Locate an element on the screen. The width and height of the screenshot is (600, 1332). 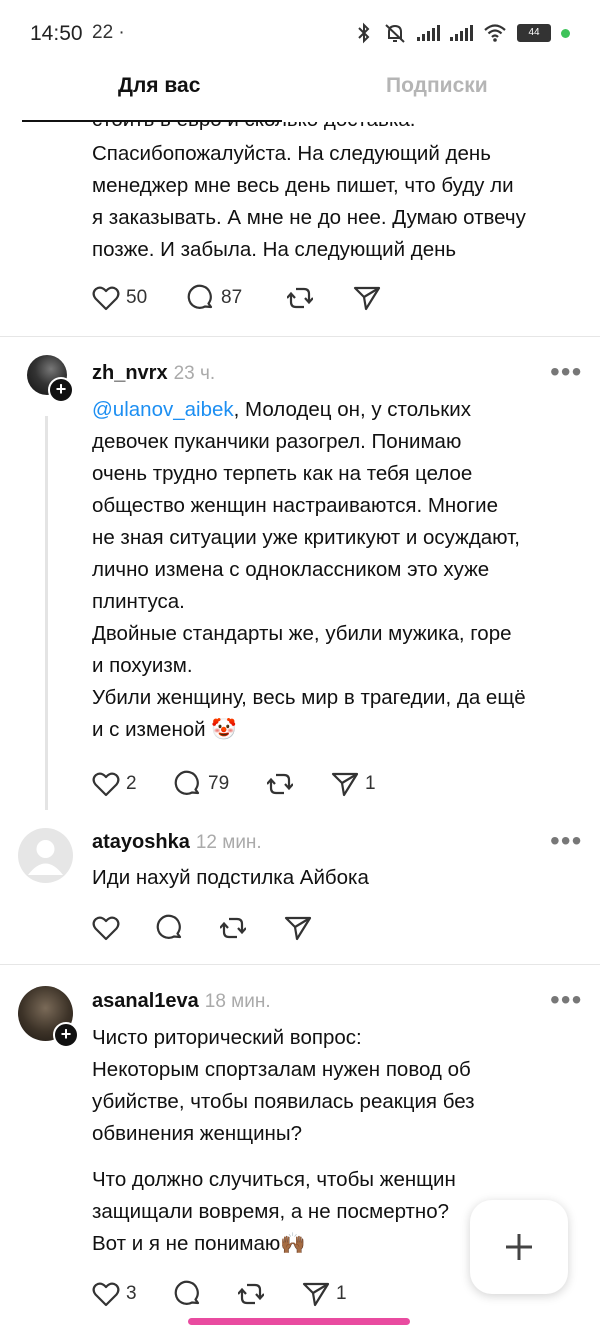
like-count: 2 is located at coordinates (131, 783).